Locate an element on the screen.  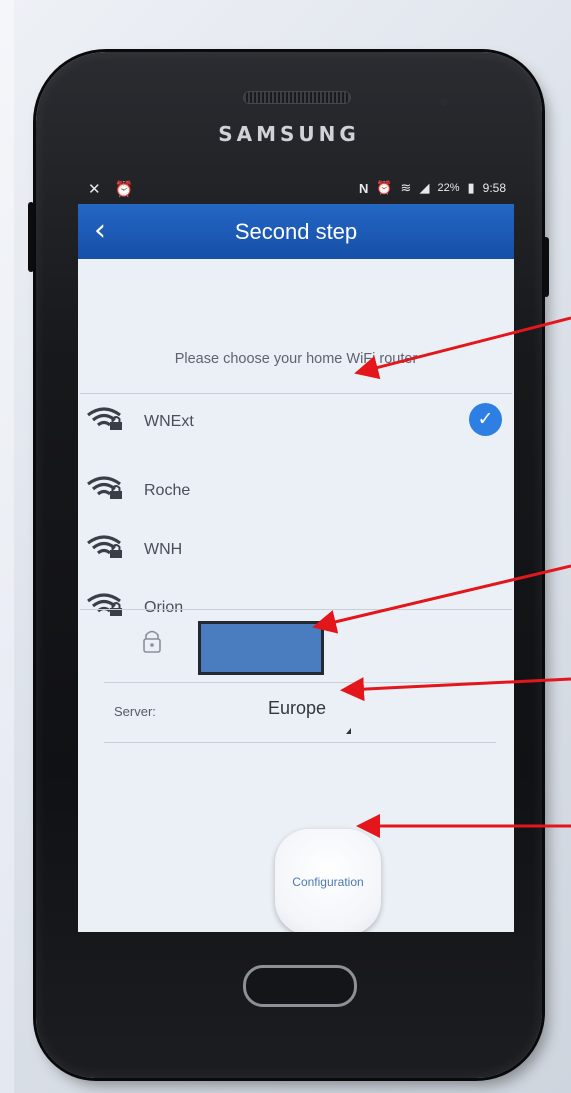
battery-icon: ▮ is located at coordinates (471, 187).